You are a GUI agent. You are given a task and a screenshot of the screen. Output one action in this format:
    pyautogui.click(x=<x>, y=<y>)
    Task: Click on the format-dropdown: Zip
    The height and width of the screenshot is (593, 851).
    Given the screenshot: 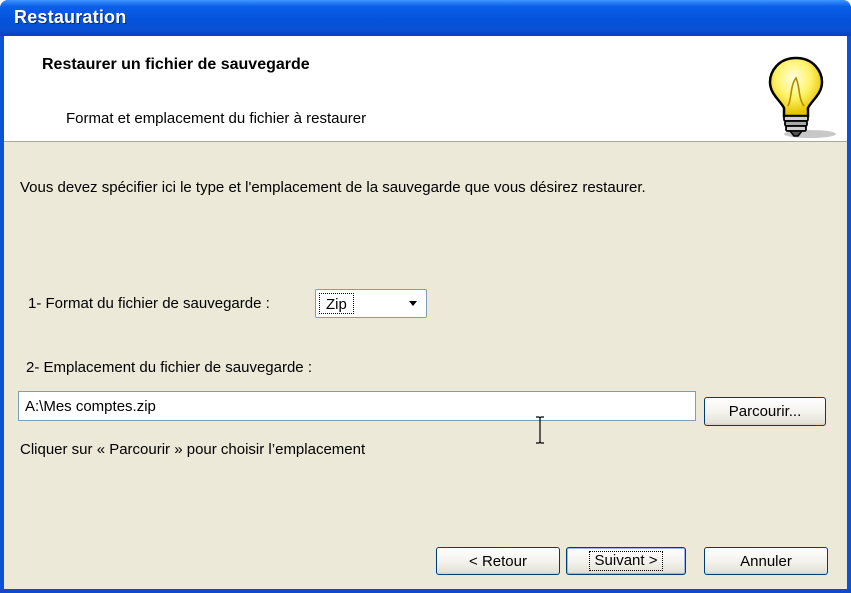 What is the action you would take?
    pyautogui.click(x=371, y=303)
    